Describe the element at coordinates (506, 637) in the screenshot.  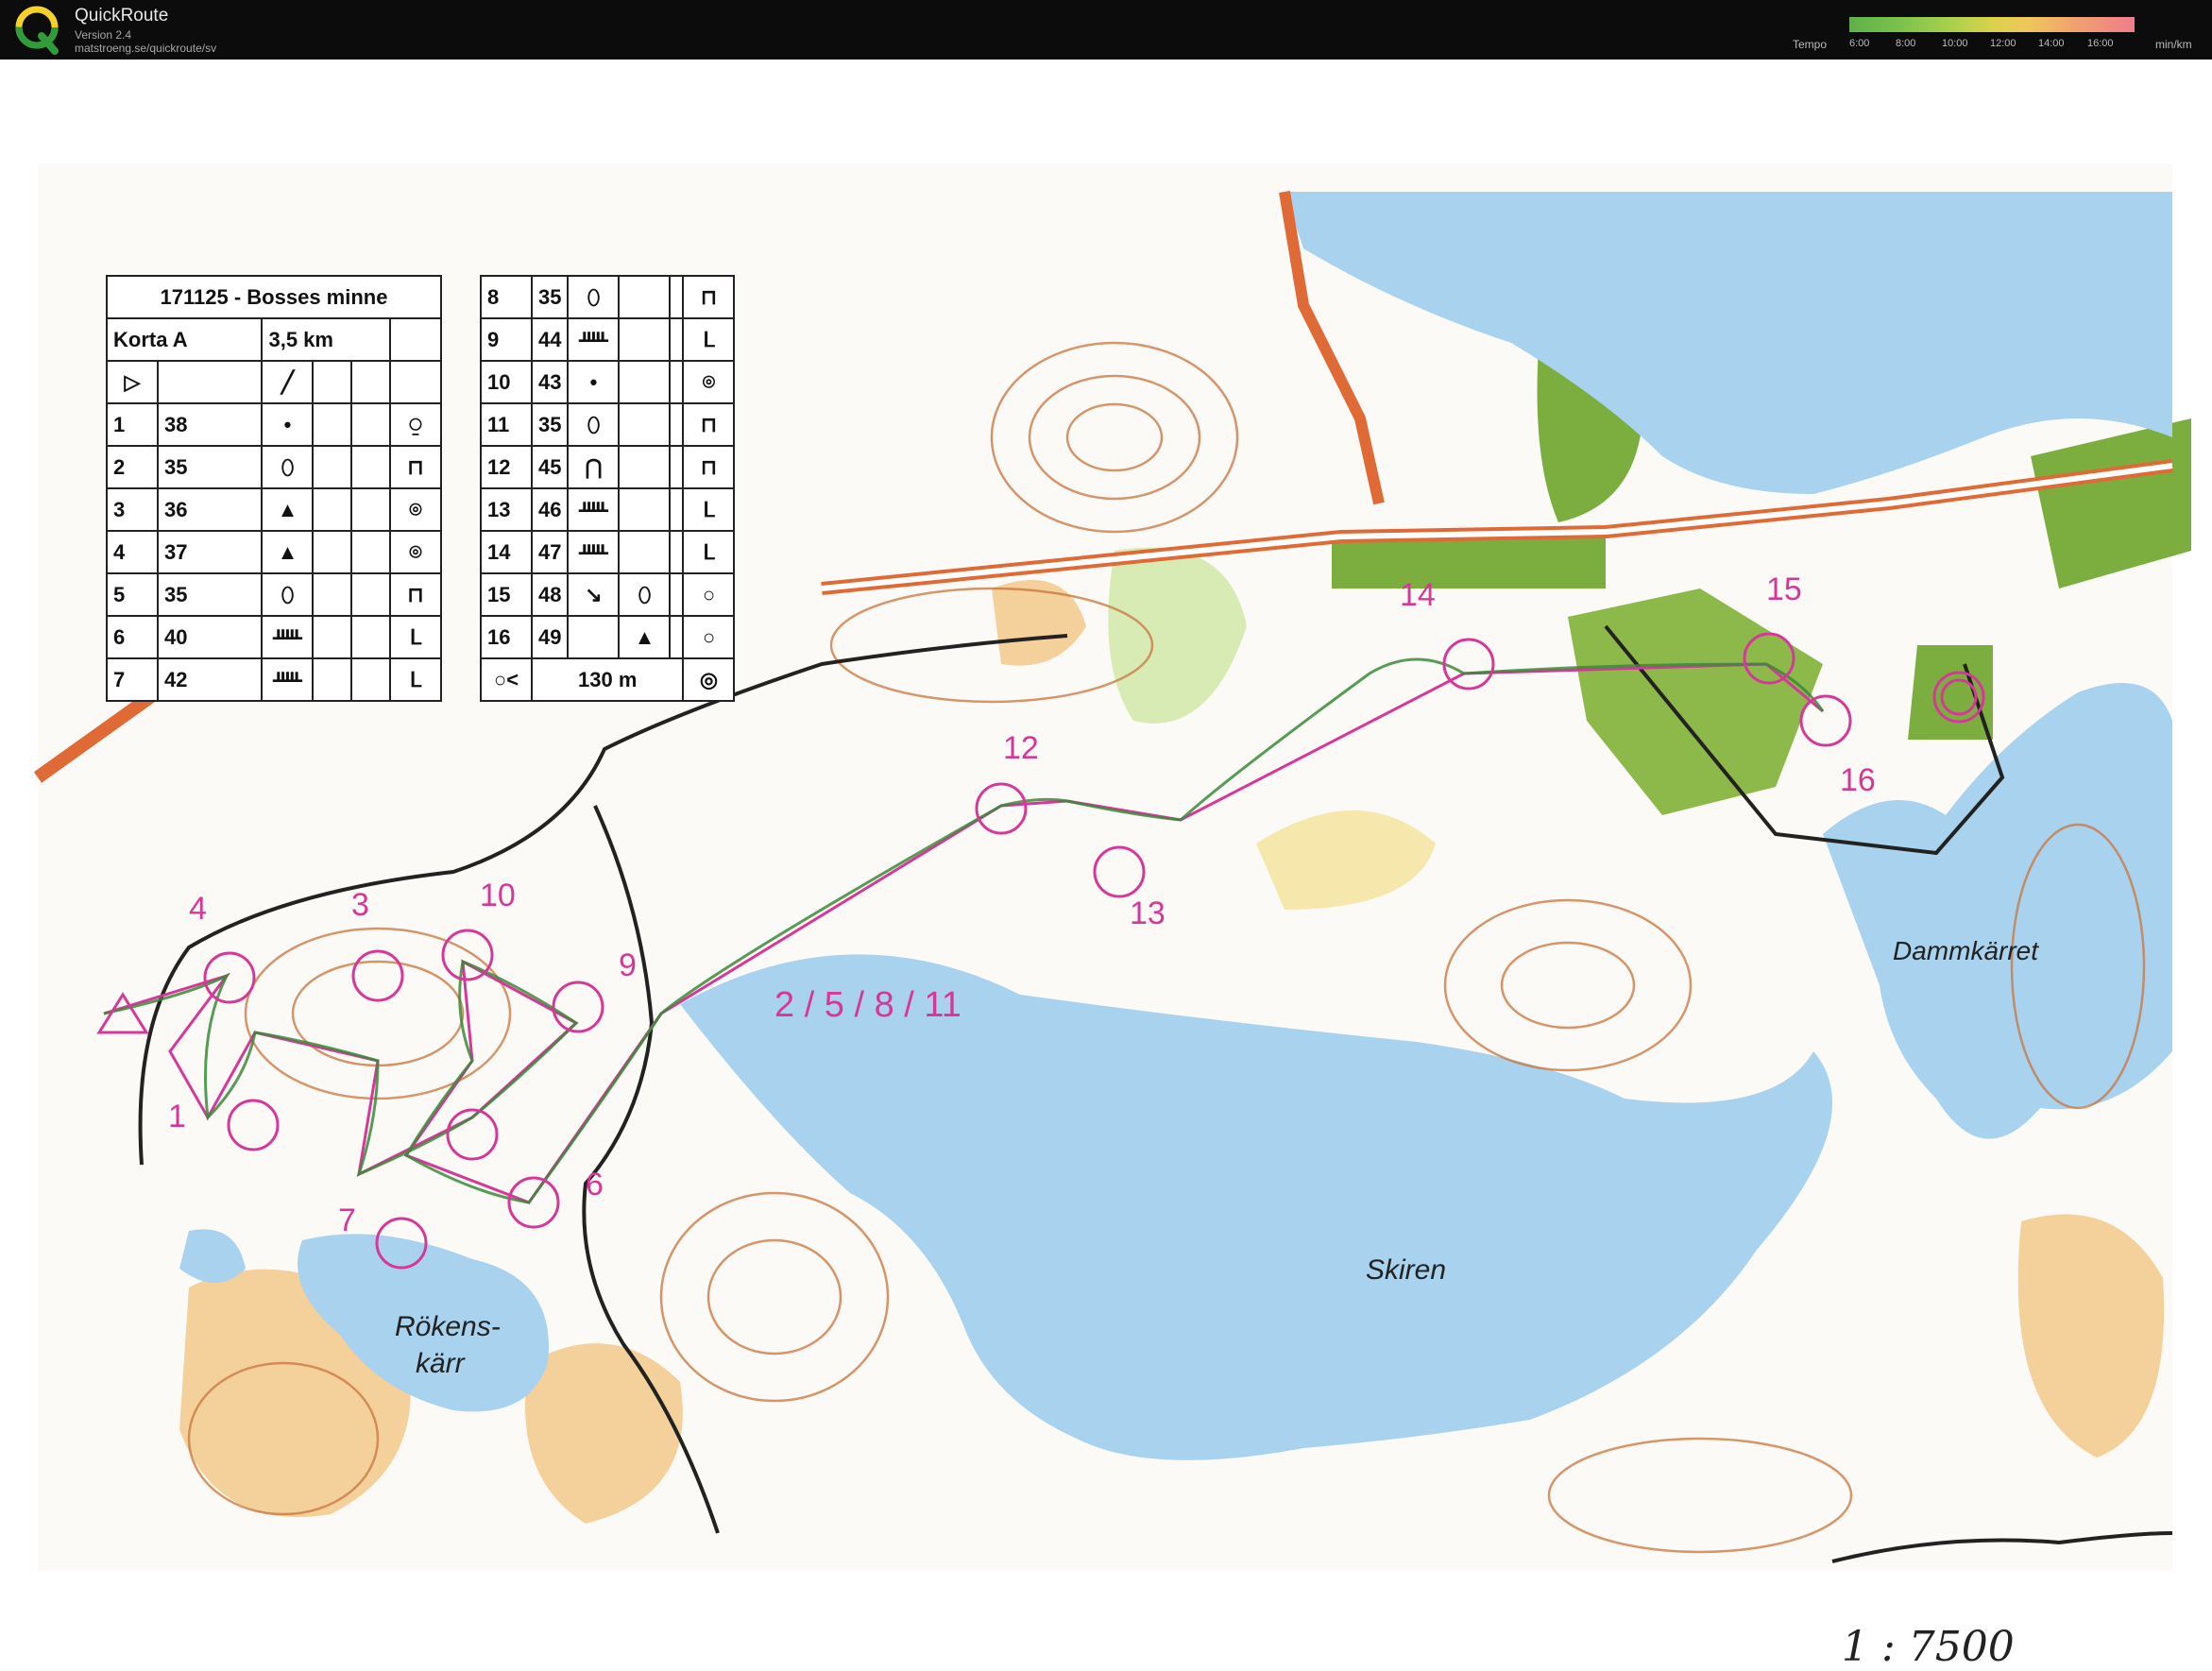
I see `control-number: 16` at that location.